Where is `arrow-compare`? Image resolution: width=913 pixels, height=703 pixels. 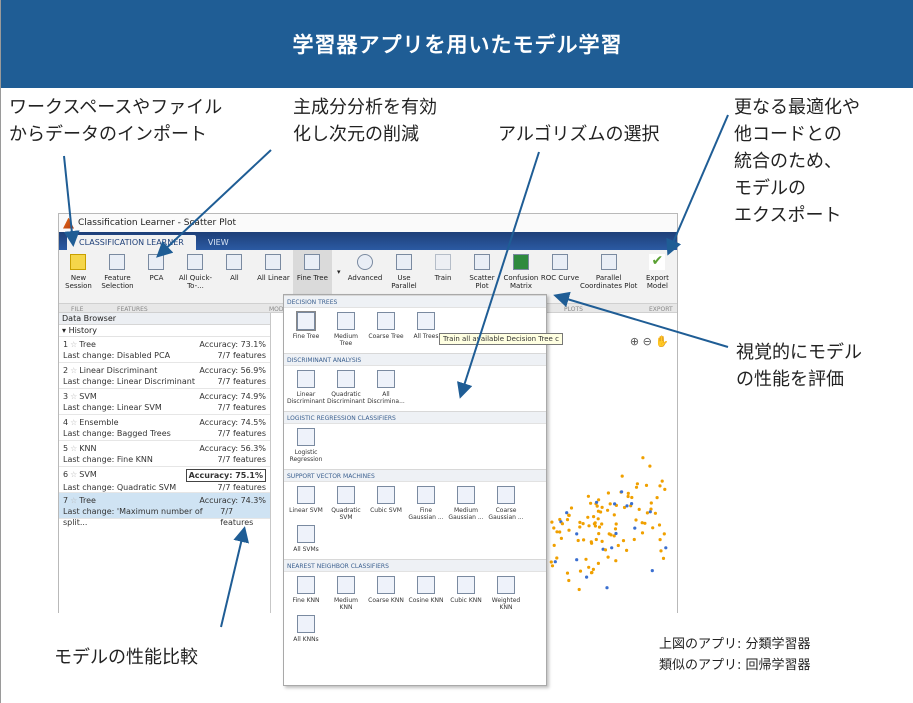 arrow-compare is located at coordinates (235, 577).